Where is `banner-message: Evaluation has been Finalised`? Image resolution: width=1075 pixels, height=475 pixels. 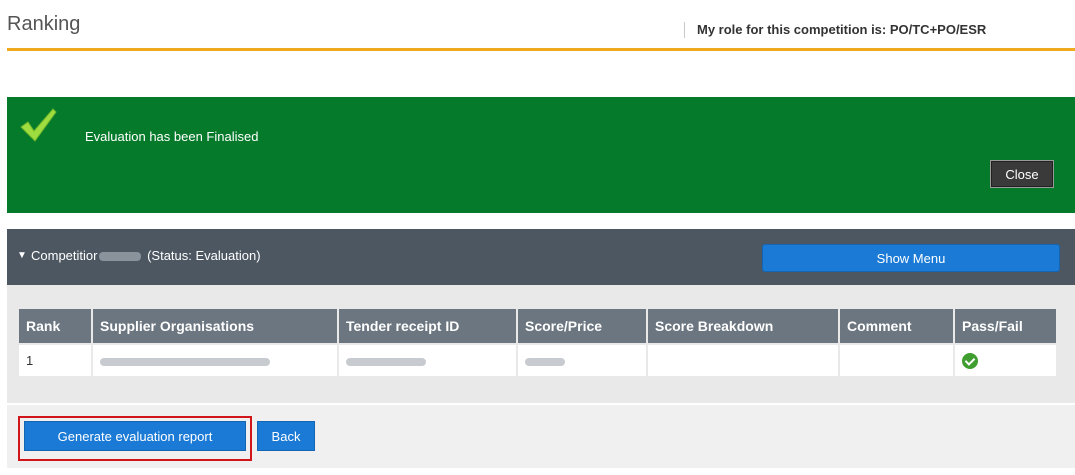 banner-message: Evaluation has been Finalised is located at coordinates (172, 136).